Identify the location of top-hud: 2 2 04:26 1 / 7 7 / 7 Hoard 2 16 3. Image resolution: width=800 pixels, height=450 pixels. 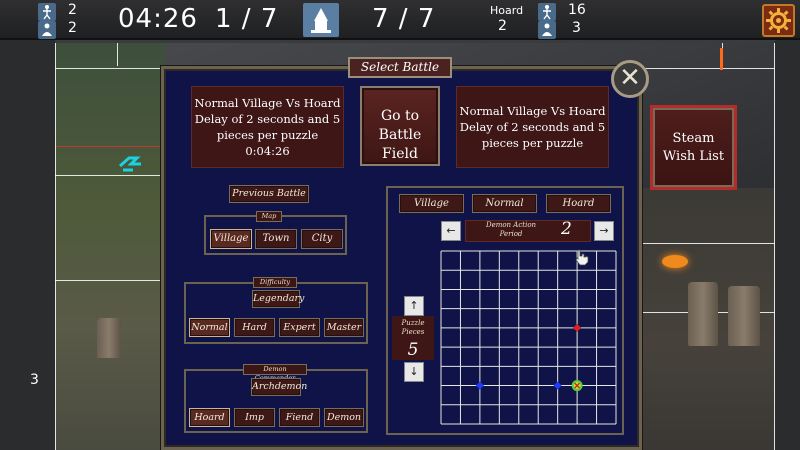
(400, 20).